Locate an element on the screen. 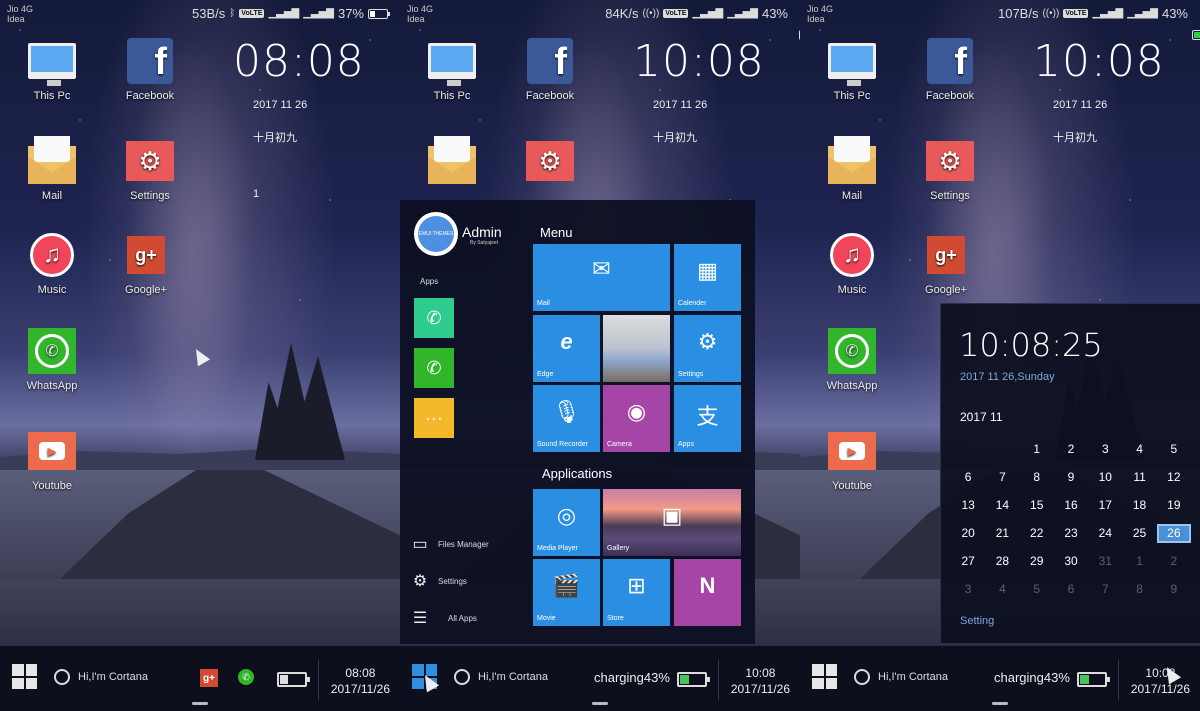  youtube-icon: ▶ is located at coordinates (852, 451).